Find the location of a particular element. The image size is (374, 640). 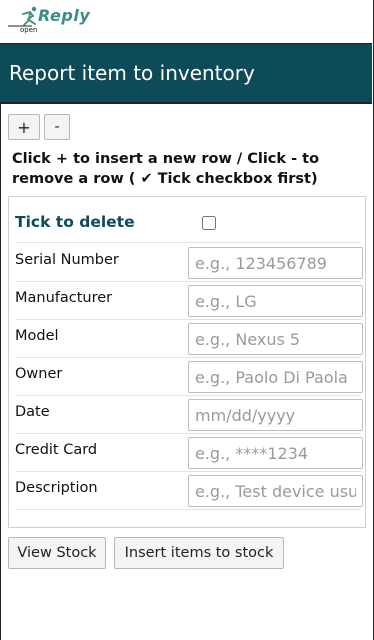

form-row-owner: Owner is located at coordinates (189, 377).